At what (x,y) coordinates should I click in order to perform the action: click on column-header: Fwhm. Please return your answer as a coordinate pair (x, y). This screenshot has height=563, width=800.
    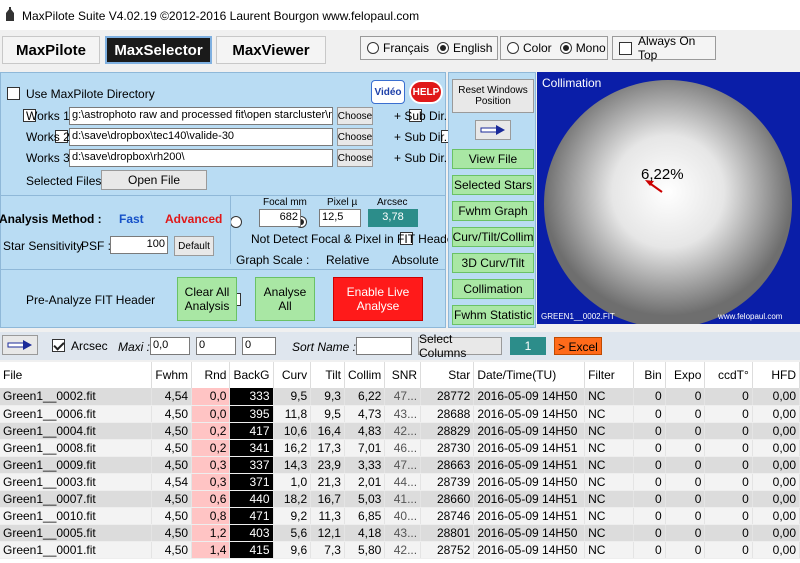
    Looking at the image, I should click on (172, 375).